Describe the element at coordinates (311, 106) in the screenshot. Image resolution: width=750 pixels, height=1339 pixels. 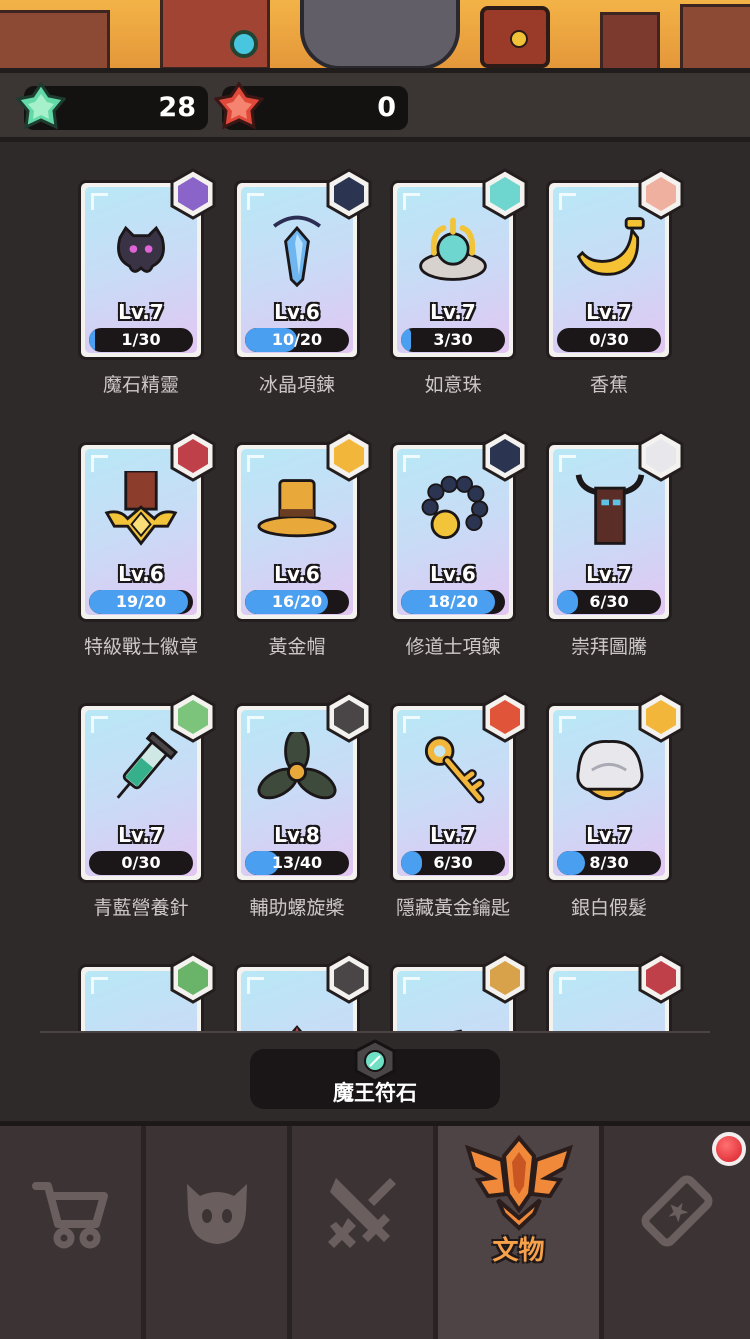
I see `red-gem-counter: 0` at that location.